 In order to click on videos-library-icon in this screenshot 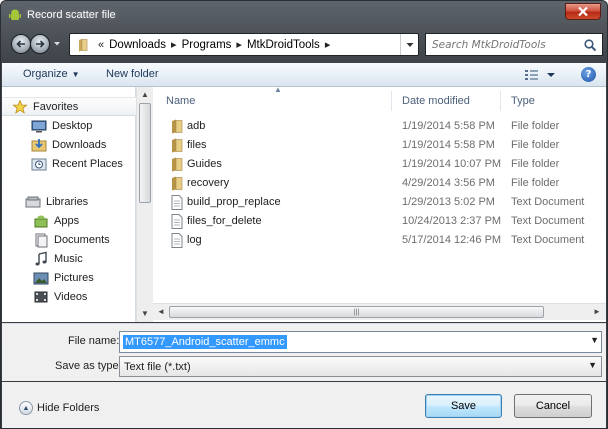, I will do `click(41, 296)`.